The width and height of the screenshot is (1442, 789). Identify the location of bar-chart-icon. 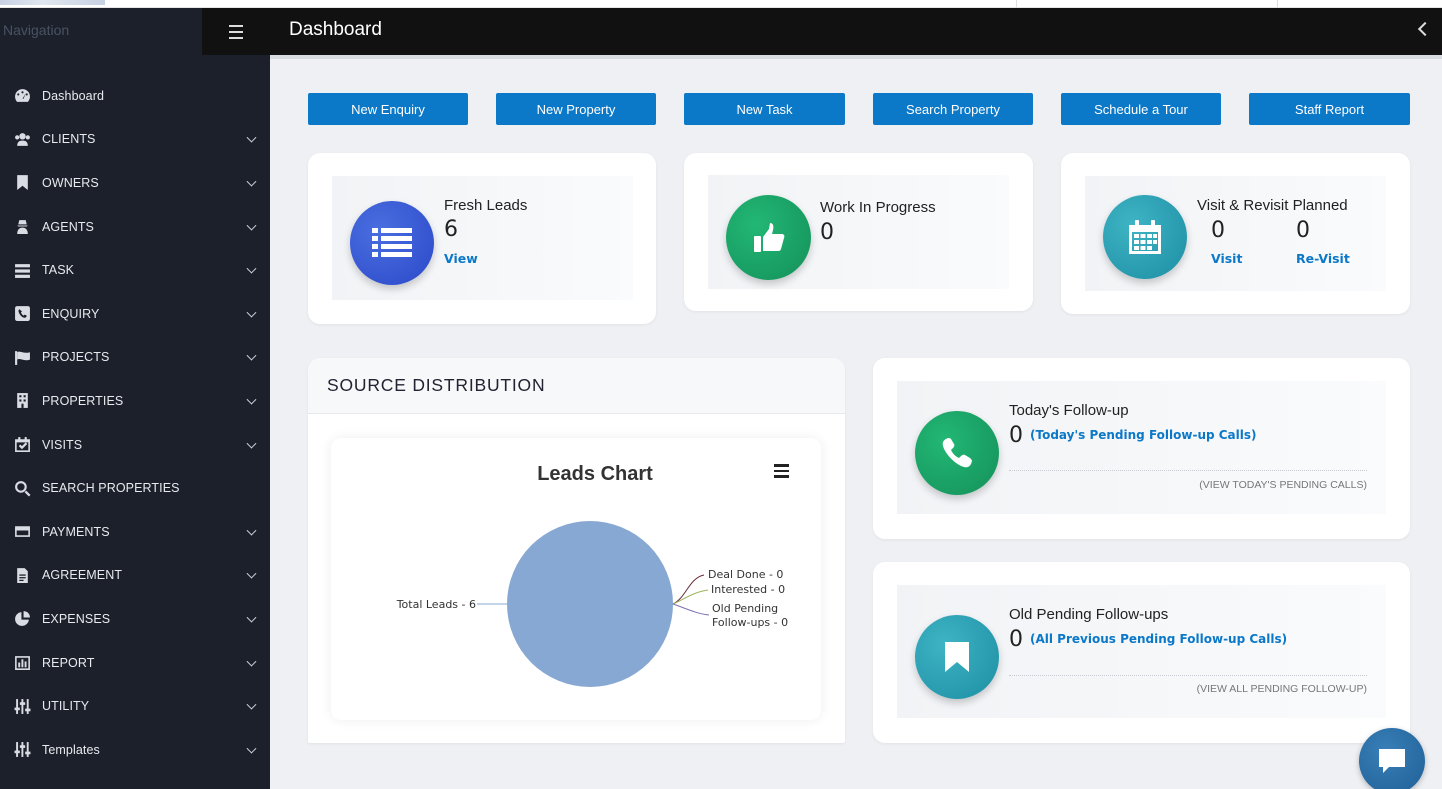
(22, 663).